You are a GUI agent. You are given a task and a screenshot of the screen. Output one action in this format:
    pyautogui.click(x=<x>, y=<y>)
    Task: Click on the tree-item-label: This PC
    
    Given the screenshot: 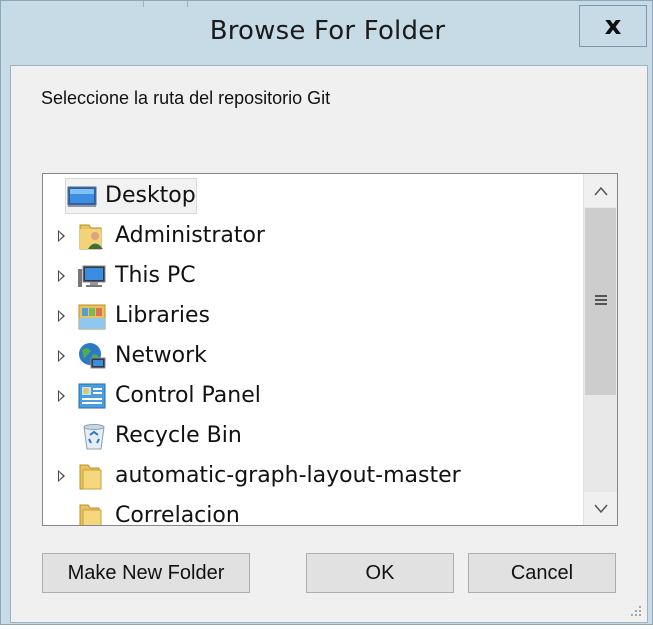 What is the action you would take?
    pyautogui.click(x=155, y=275)
    